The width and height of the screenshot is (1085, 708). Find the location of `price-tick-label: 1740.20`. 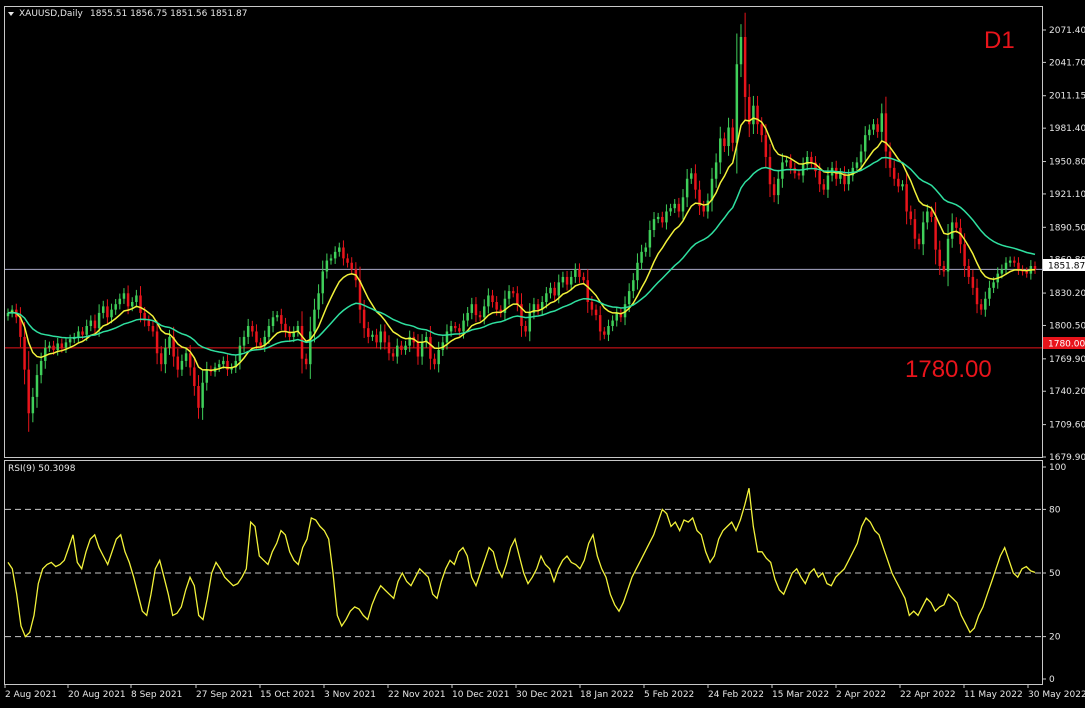

price-tick-label: 1740.20 is located at coordinates (1067, 392).